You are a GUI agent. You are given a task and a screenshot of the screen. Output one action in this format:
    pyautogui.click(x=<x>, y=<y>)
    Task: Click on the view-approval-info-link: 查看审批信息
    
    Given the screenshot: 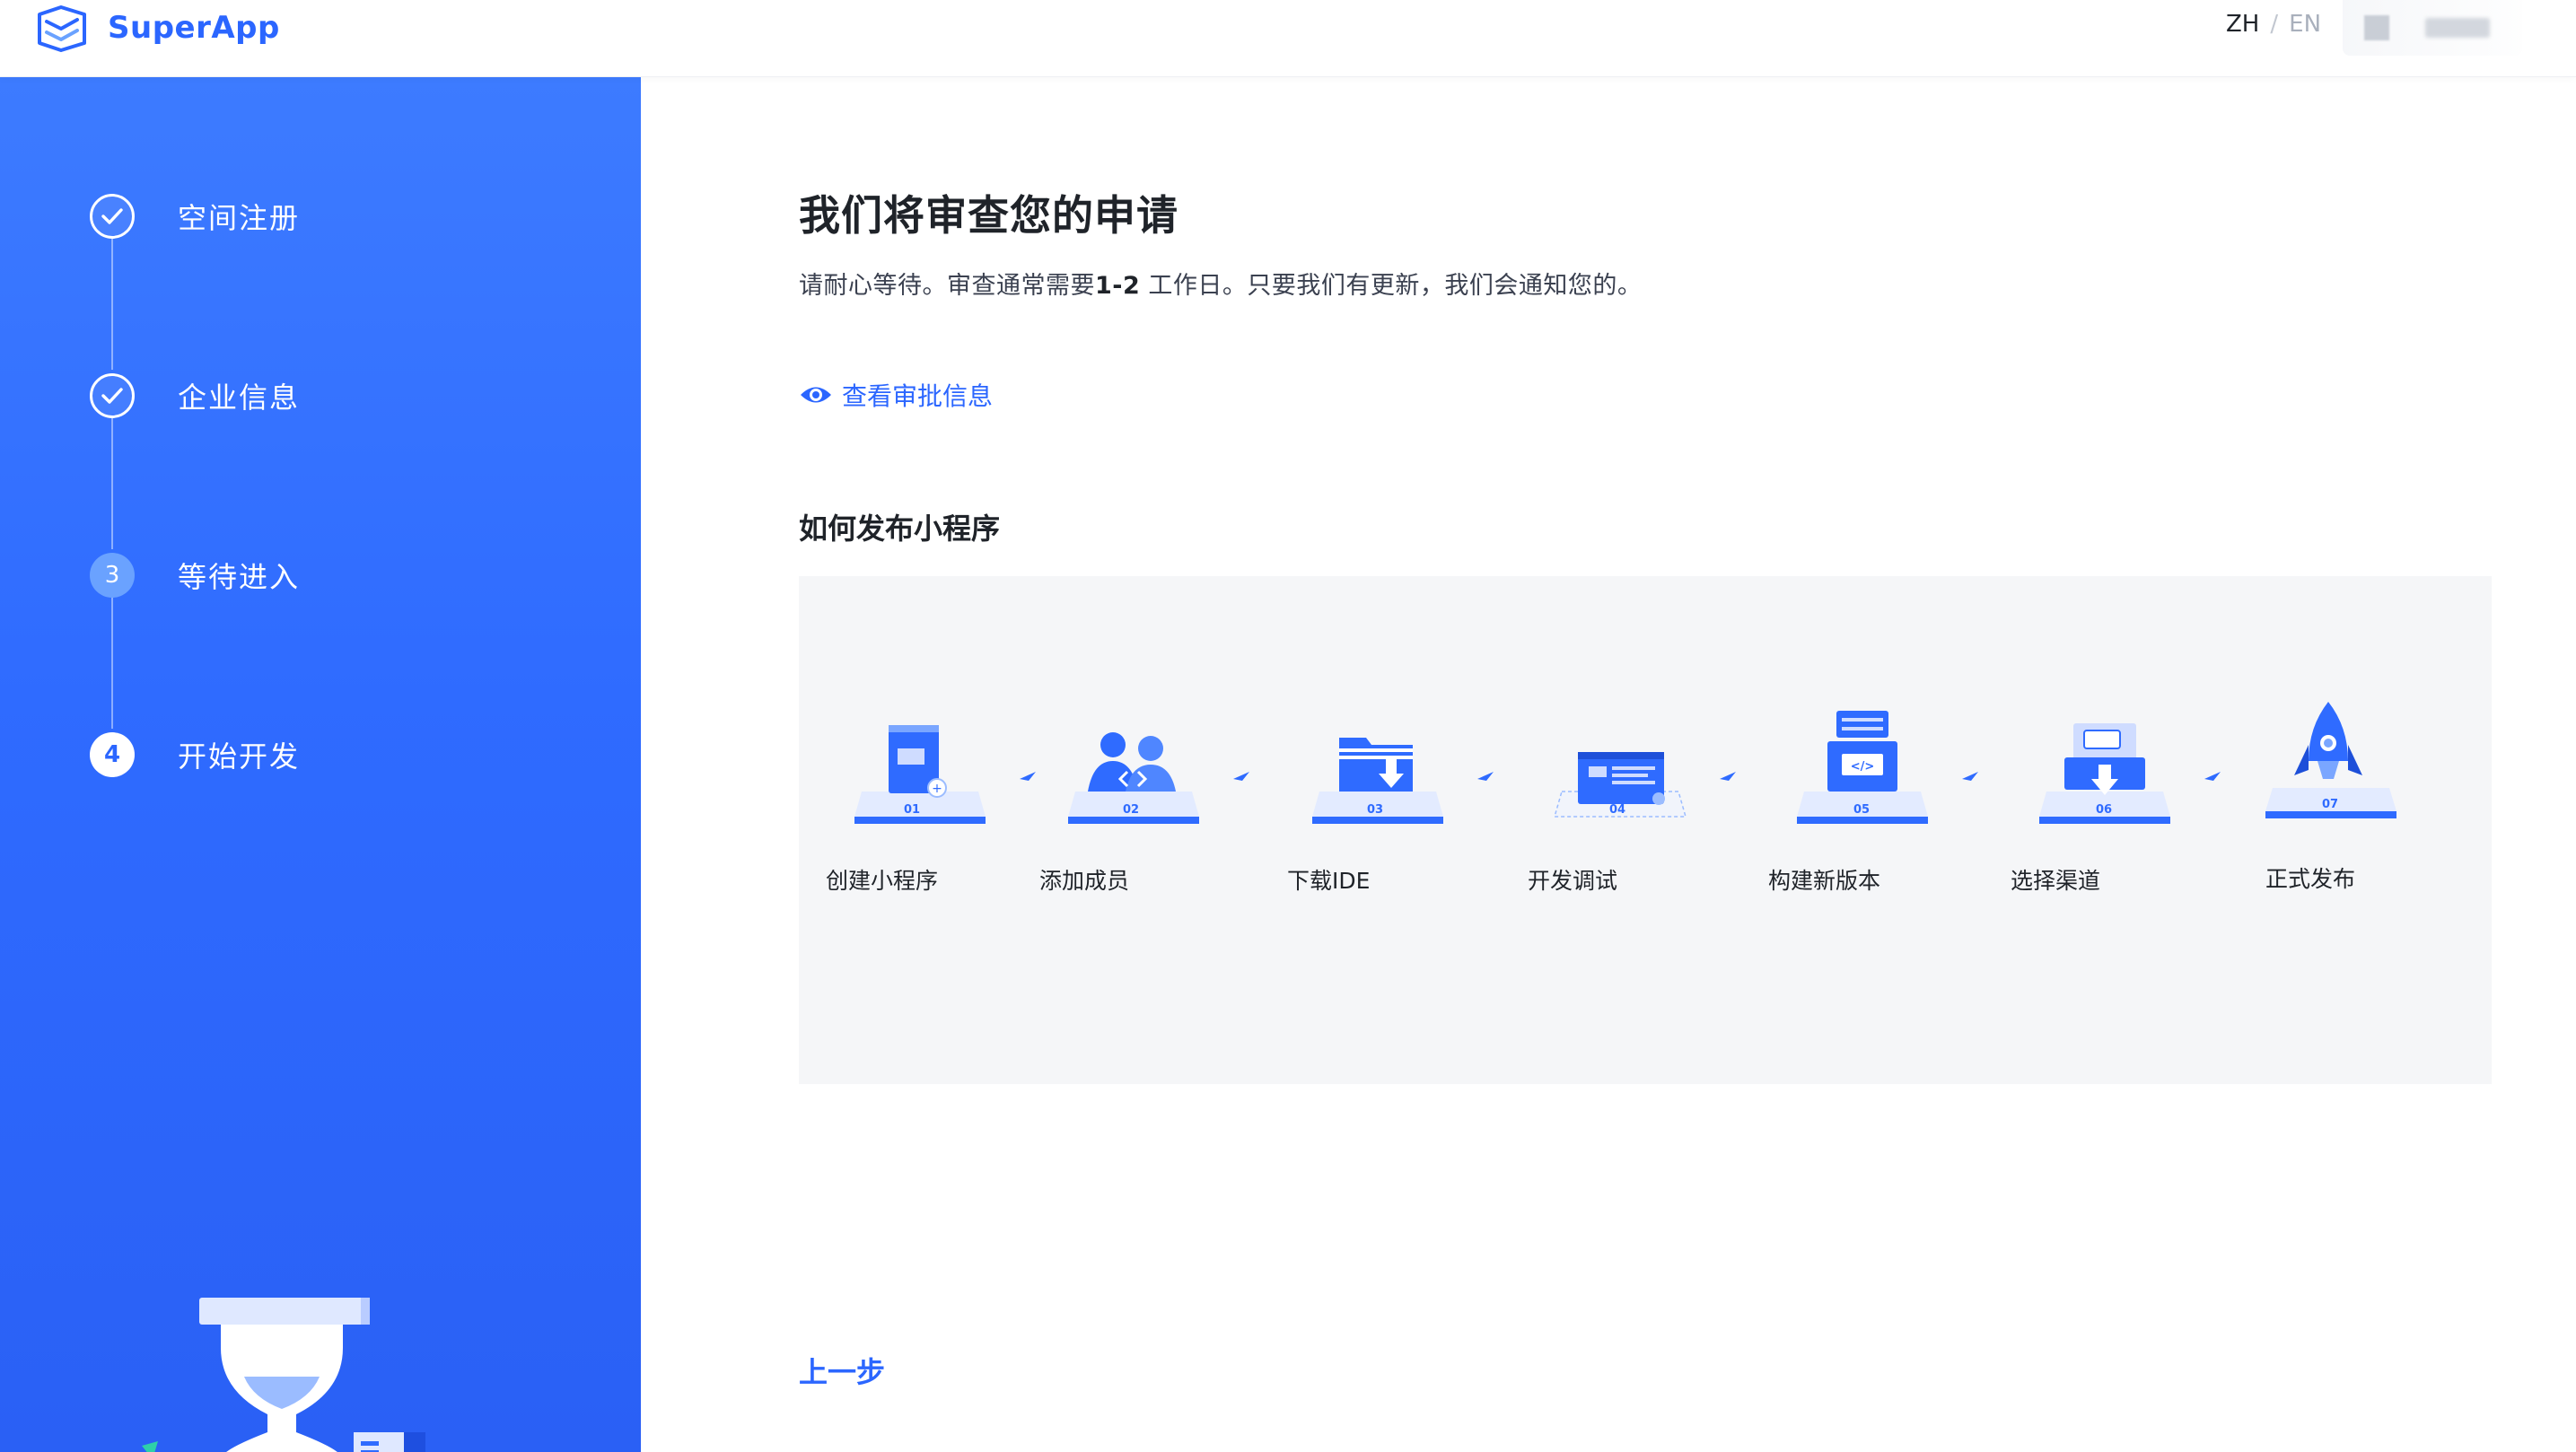 What is the action you would take?
    pyautogui.click(x=896, y=395)
    